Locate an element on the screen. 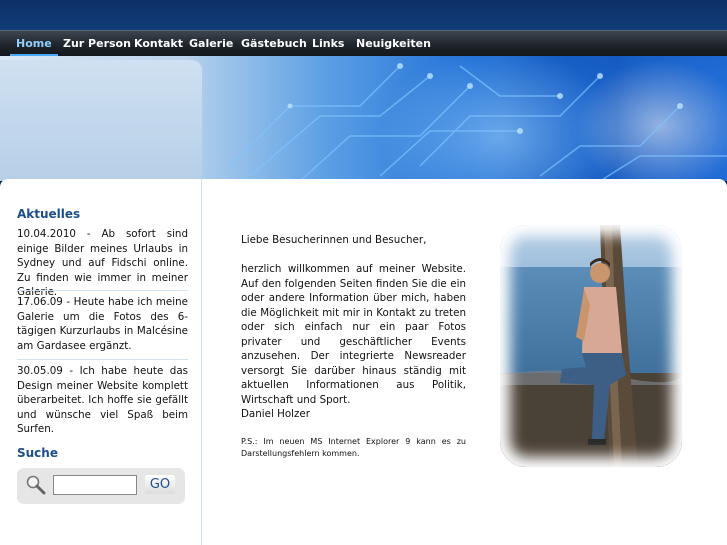 This screenshot has height=545, width=727. nav-kontakt: Kontakt is located at coordinates (158, 43).